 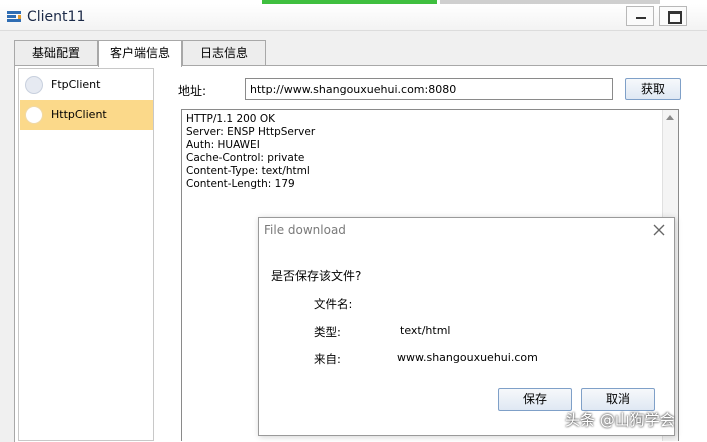 What do you see at coordinates (618, 399) in the screenshot?
I see `cancel-button: 取消` at bounding box center [618, 399].